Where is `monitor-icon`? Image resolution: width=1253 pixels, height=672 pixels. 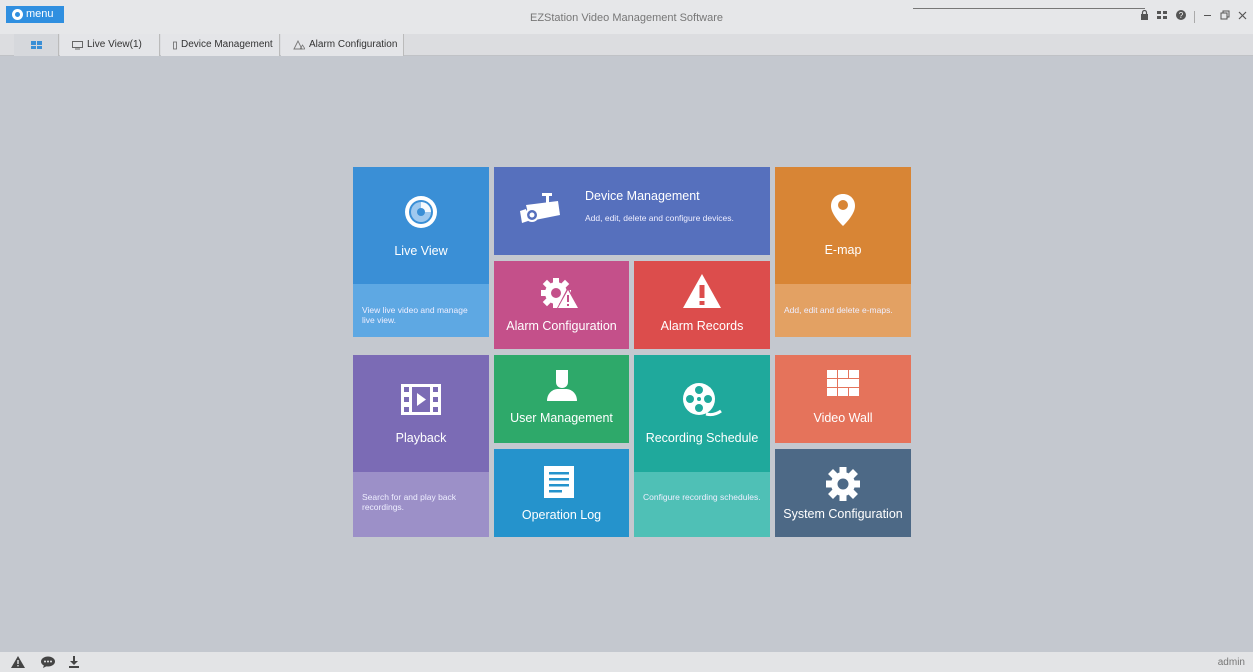
monitor-icon is located at coordinates (77, 44).